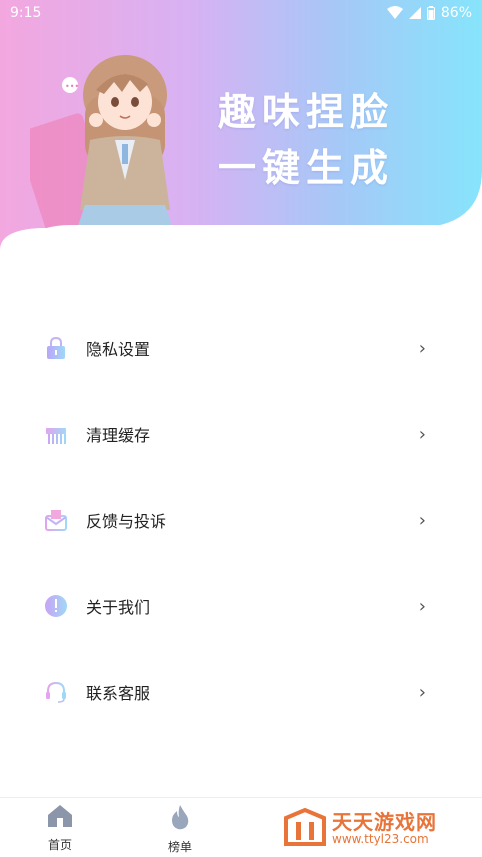 This screenshot has height=857, width=482. What do you see at coordinates (333, 140) in the screenshot?
I see `hero-title: 趣味捏脸 一键生成` at bounding box center [333, 140].